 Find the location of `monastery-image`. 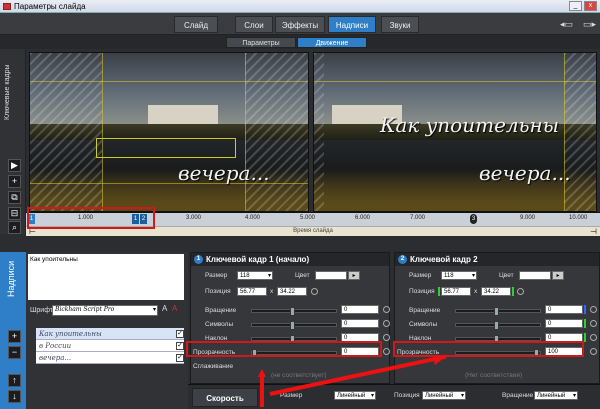

monastery-image is located at coordinates (183, 115).